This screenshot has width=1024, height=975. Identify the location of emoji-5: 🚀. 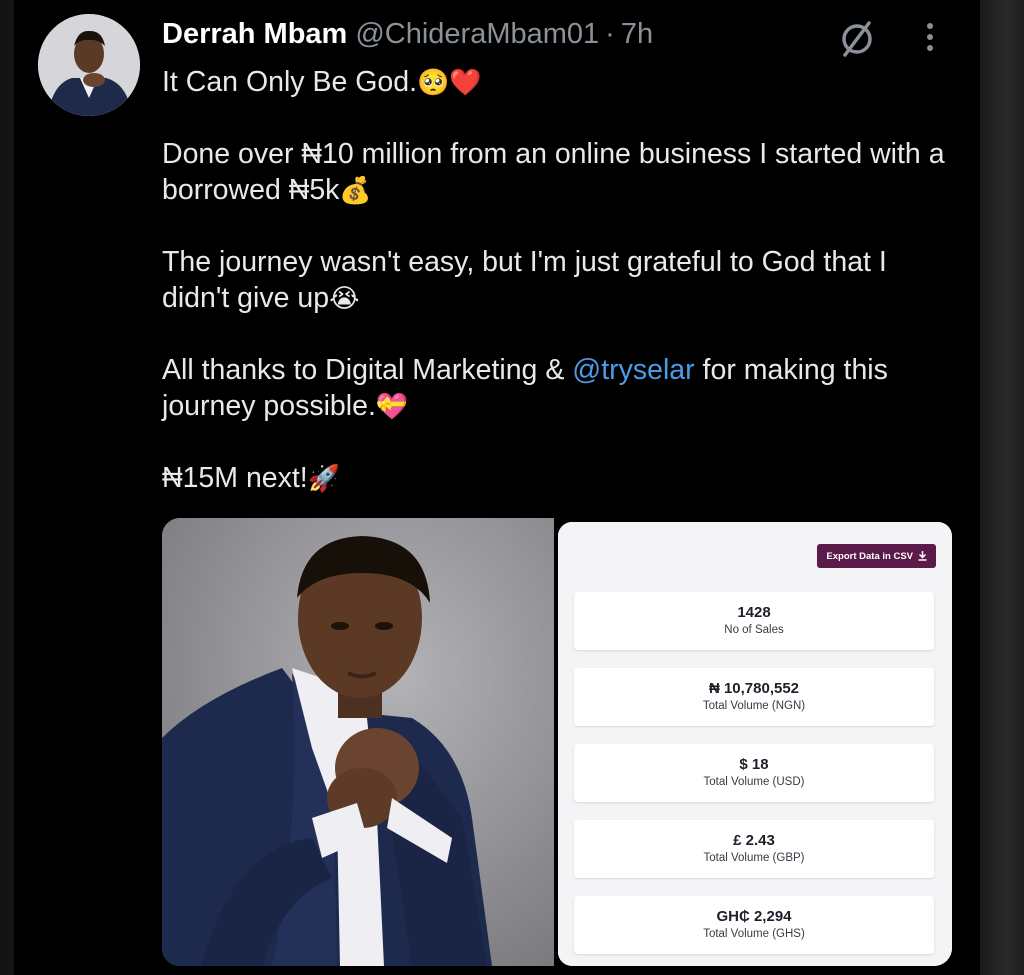
(324, 478).